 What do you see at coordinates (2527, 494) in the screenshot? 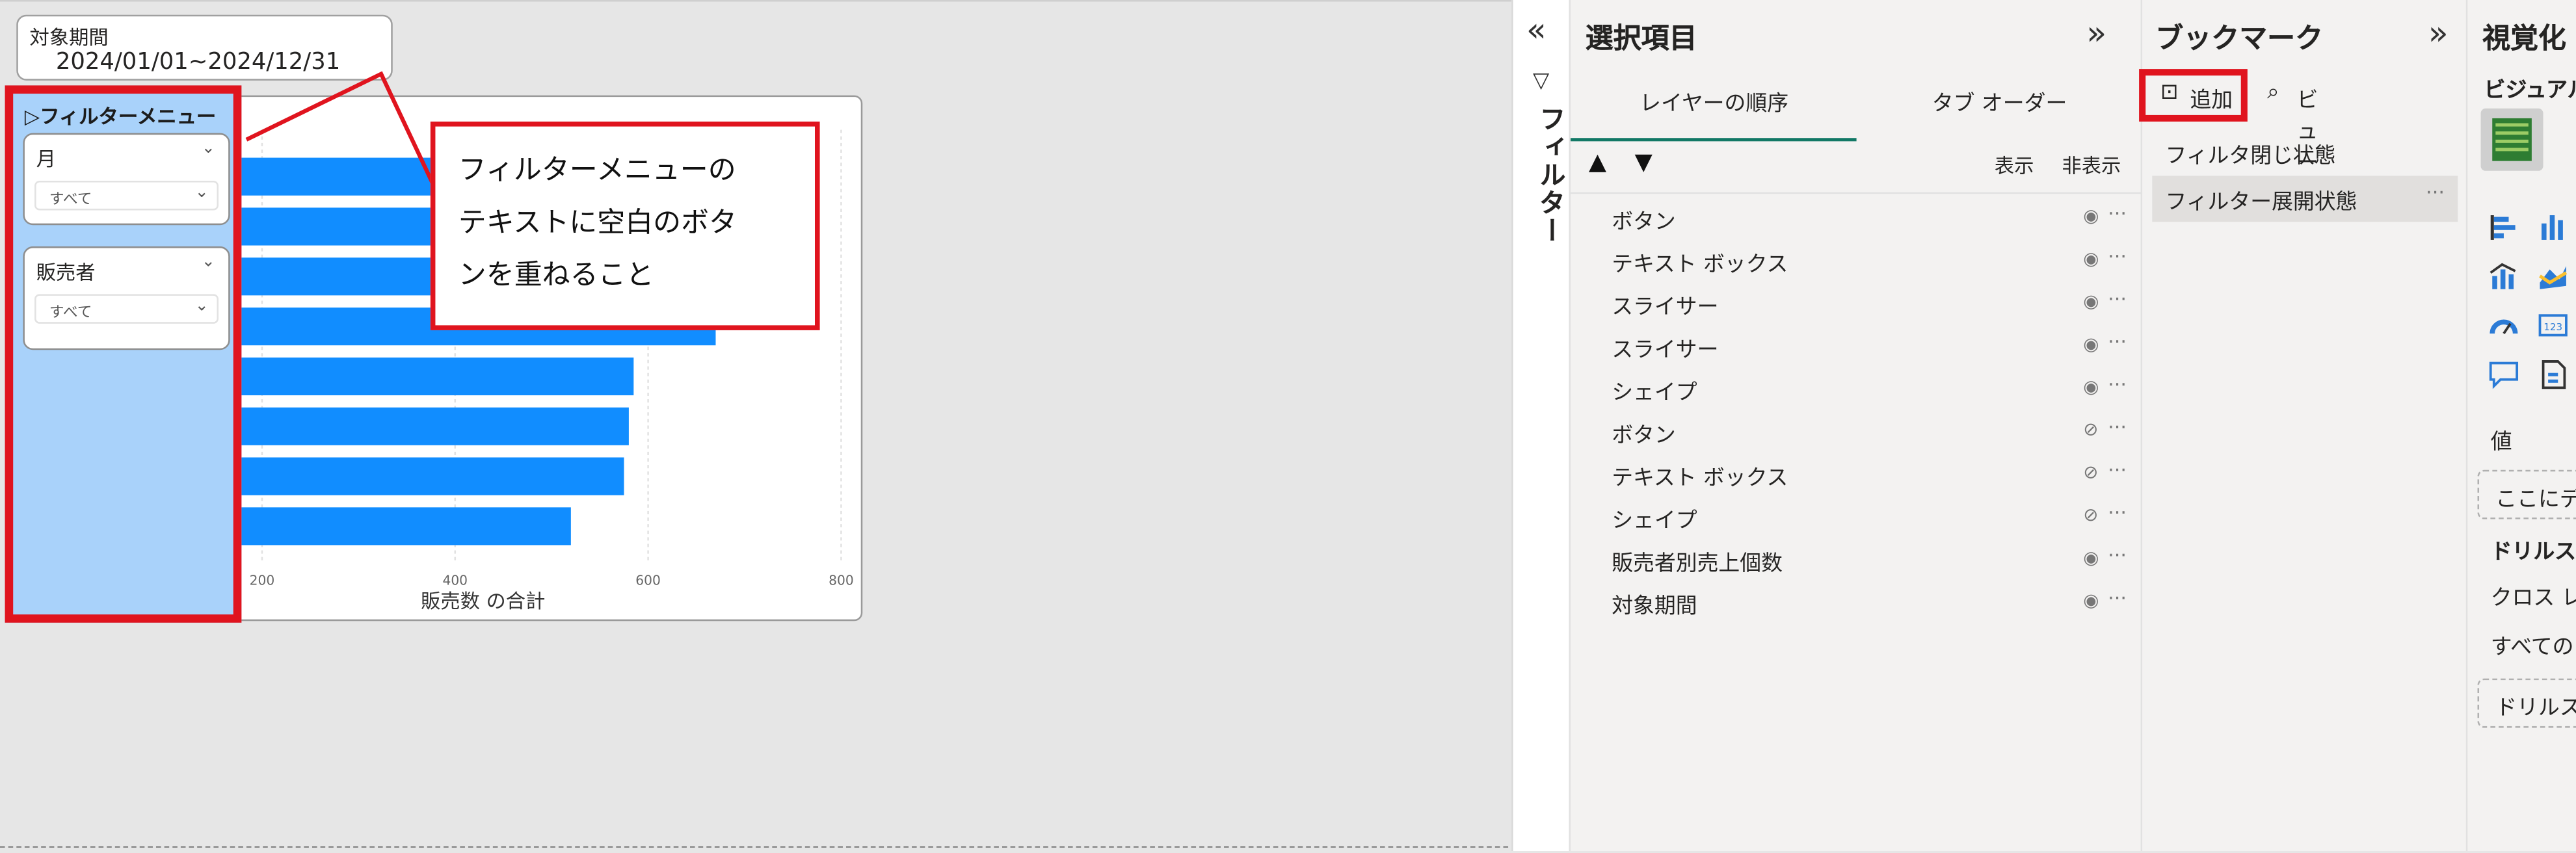
I see `values-field-well: ここにデ` at bounding box center [2527, 494].